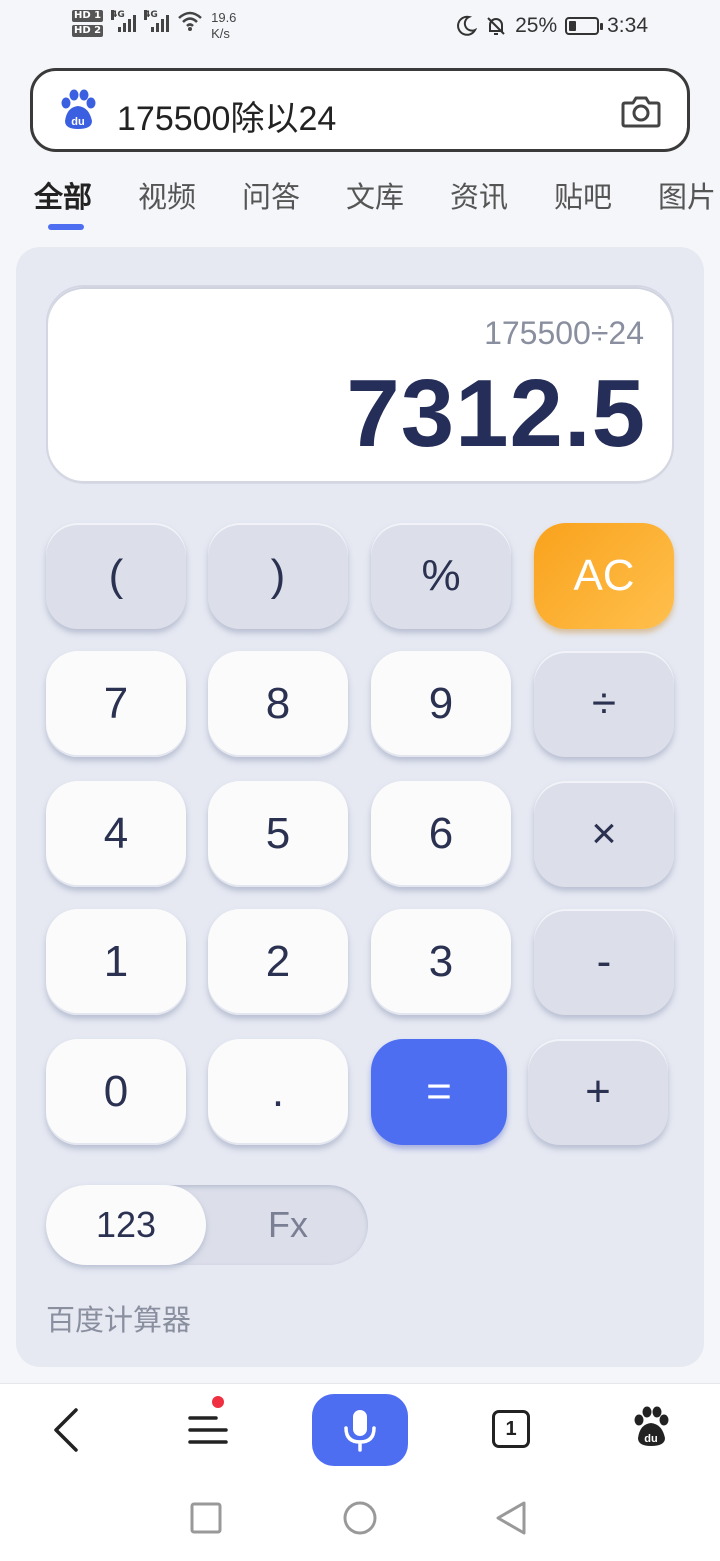  I want to click on calculator-display: 175500÷24 7312.5, so click(360, 384).